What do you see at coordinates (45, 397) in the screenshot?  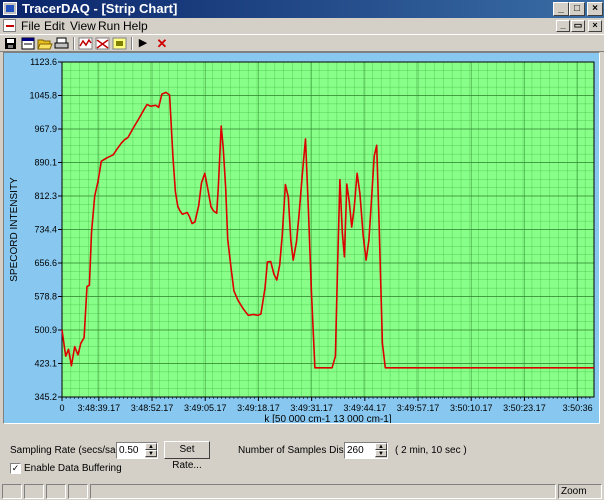 I see `y-tick-label: 345.2` at bounding box center [45, 397].